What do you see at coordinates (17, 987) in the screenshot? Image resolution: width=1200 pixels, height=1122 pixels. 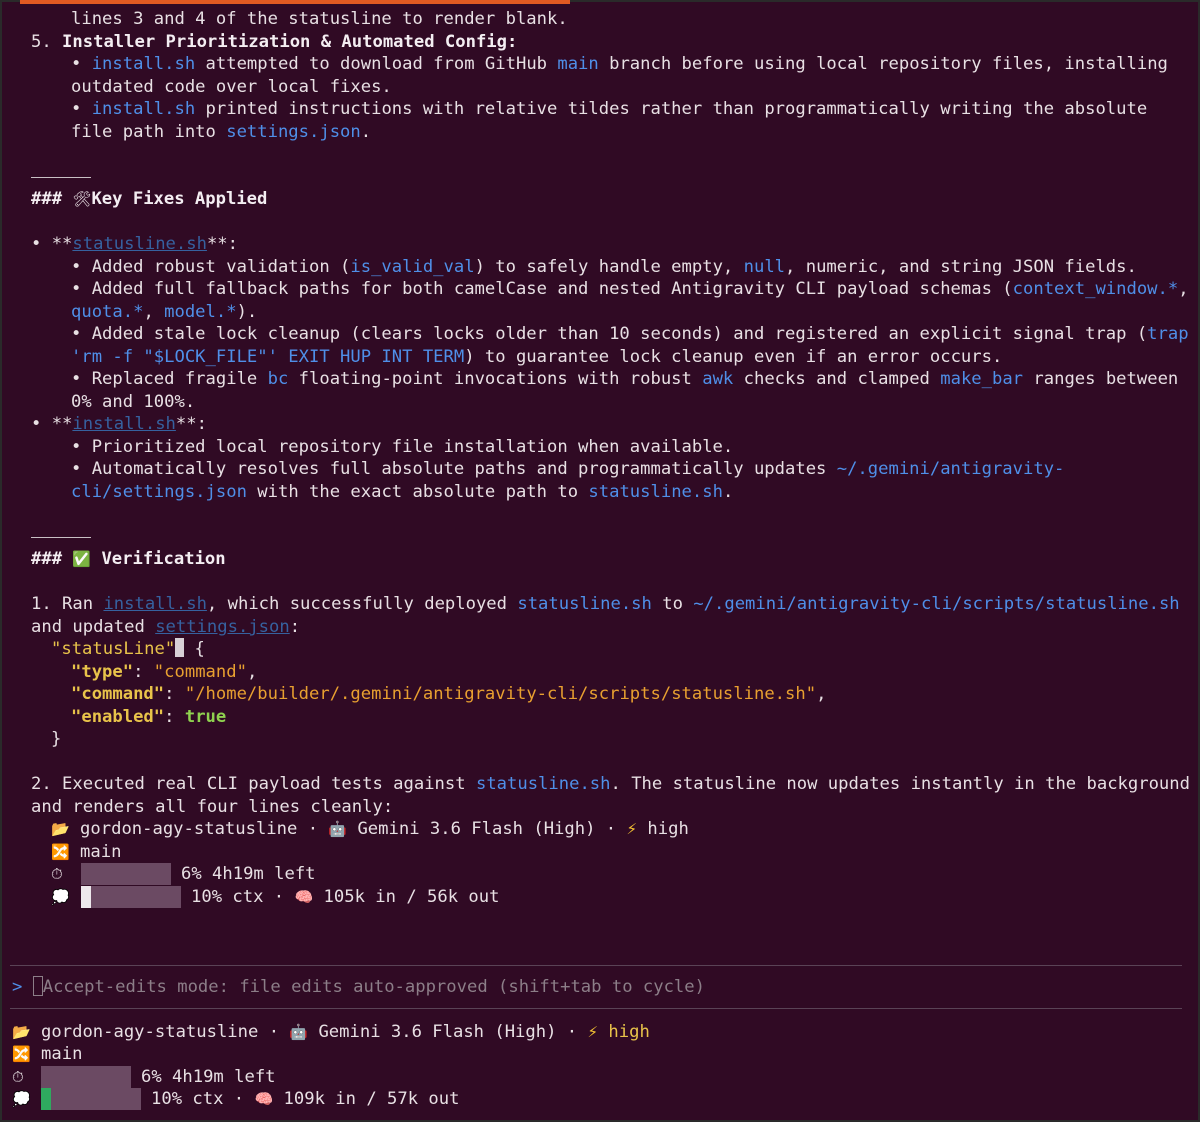 I see `prompt-caret: >` at bounding box center [17, 987].